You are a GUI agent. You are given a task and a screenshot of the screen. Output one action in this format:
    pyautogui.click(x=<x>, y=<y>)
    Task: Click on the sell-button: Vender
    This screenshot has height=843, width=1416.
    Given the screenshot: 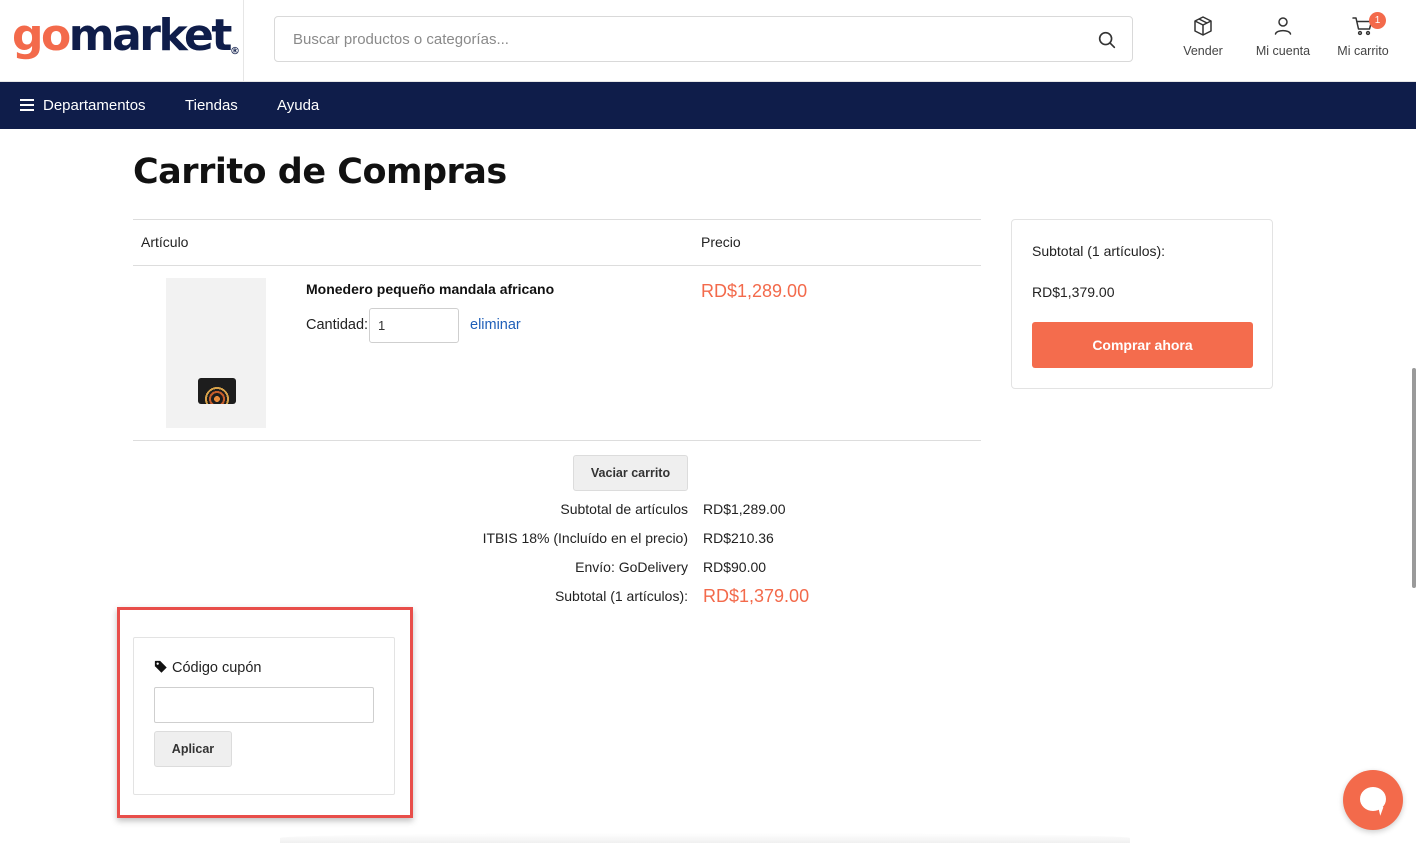 What is the action you would take?
    pyautogui.click(x=1203, y=36)
    